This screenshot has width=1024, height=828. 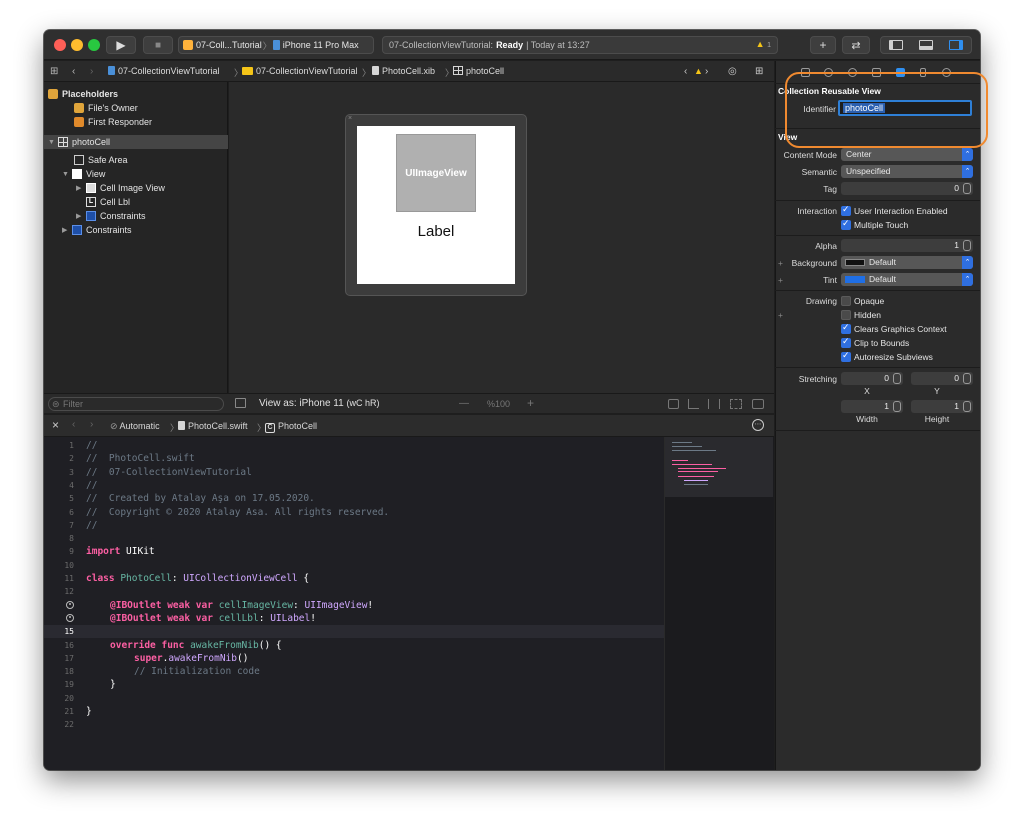 I want to click on add-constraints-icon, so click(x=714, y=404).